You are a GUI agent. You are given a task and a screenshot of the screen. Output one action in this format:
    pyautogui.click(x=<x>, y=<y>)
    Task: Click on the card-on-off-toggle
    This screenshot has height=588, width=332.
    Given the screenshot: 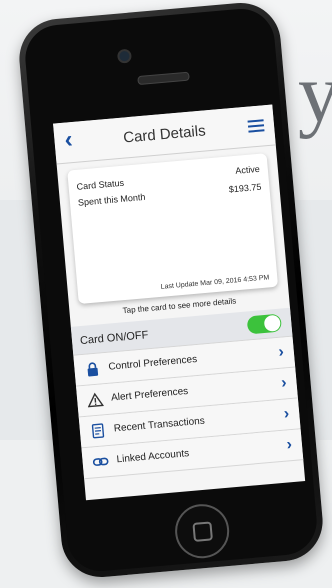 What is the action you would take?
    pyautogui.click(x=264, y=324)
    